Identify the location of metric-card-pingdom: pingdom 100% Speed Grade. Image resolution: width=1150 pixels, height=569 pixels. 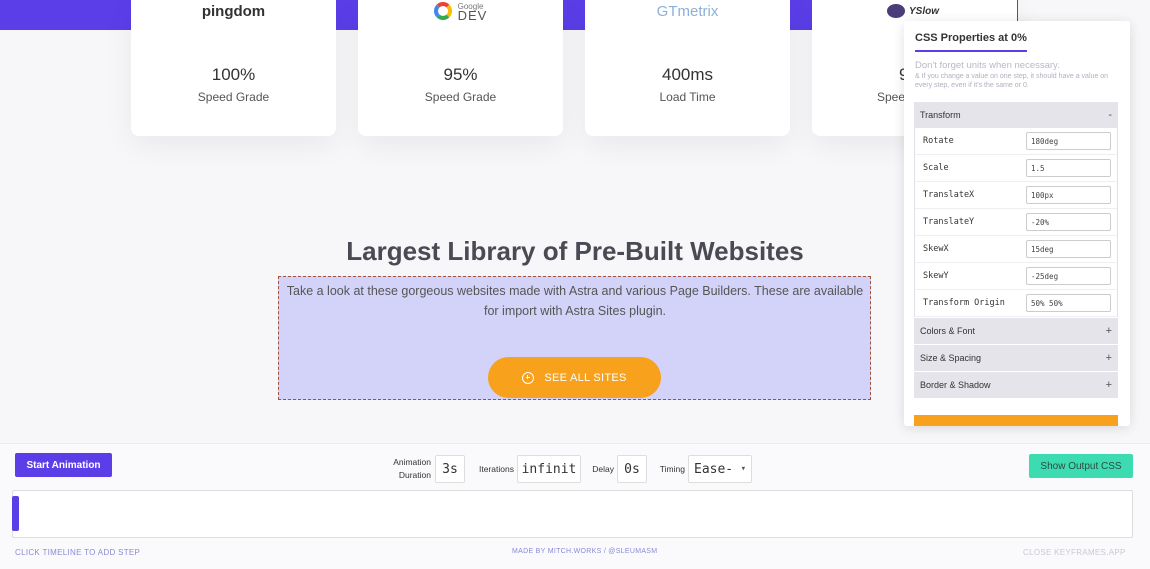
(233, 68).